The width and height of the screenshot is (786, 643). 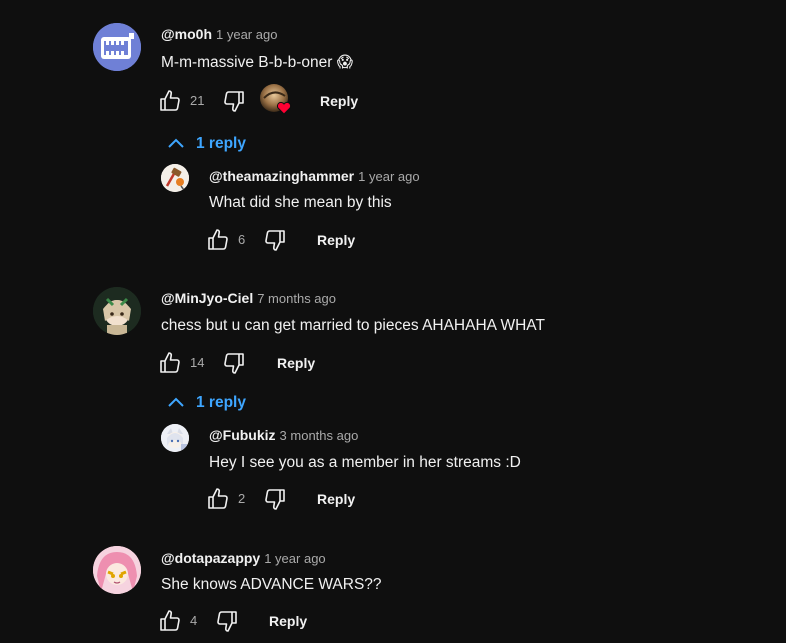 I want to click on avatar, so click(x=117, y=570).